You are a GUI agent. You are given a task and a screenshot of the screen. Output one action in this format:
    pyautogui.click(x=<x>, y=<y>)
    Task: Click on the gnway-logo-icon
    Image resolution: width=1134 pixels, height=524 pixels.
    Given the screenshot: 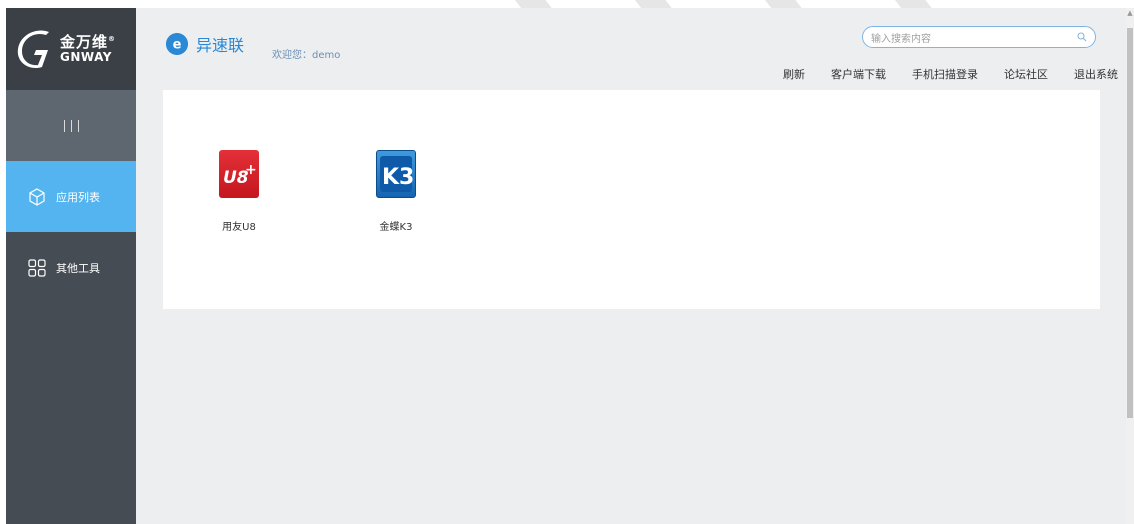 What is the action you would take?
    pyautogui.click(x=33, y=49)
    